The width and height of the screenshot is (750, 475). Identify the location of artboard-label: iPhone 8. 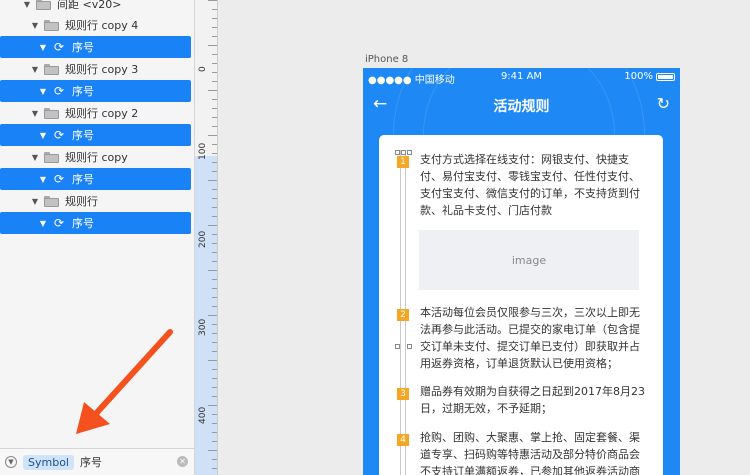
(386, 59).